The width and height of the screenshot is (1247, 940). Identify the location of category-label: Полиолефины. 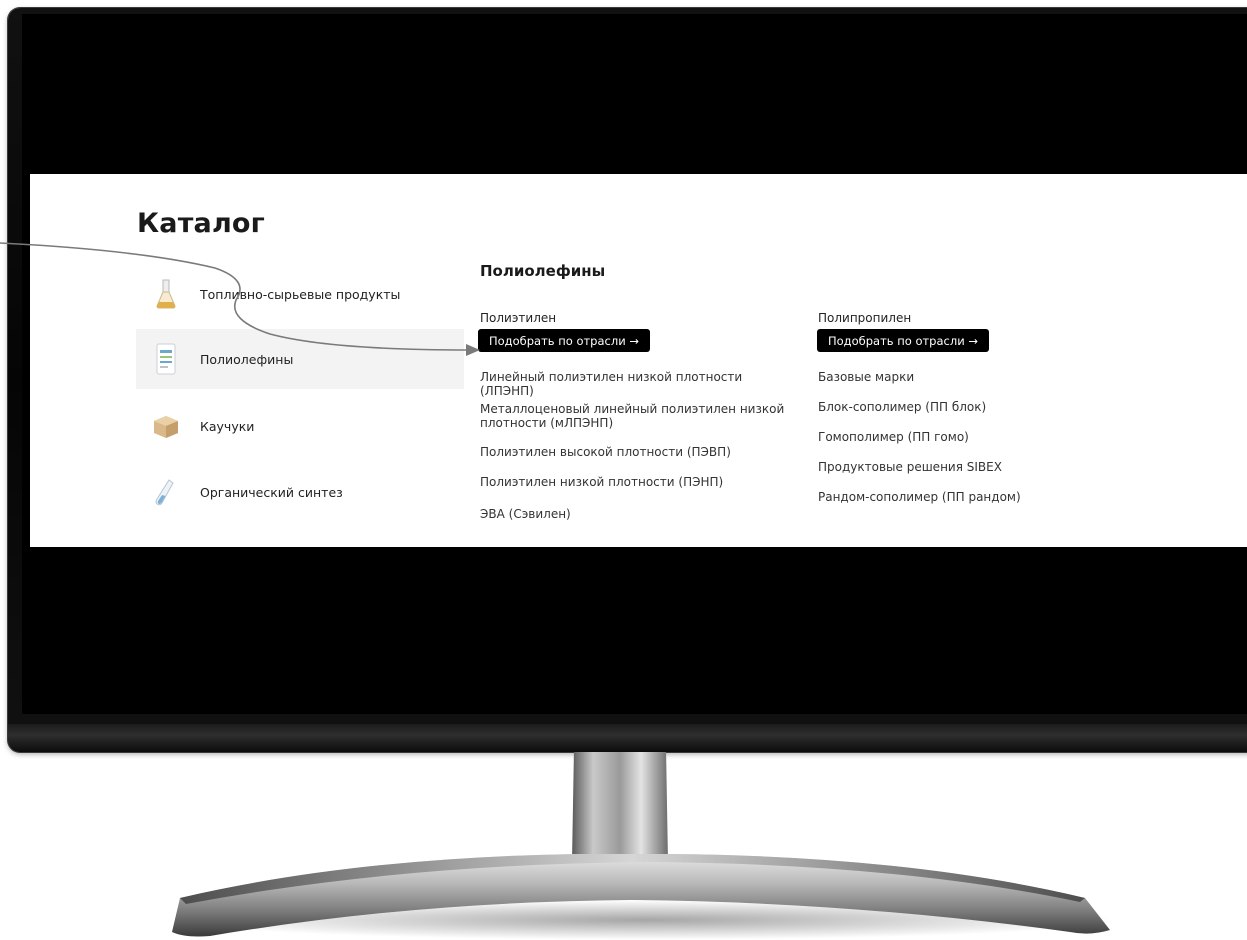
(247, 359).